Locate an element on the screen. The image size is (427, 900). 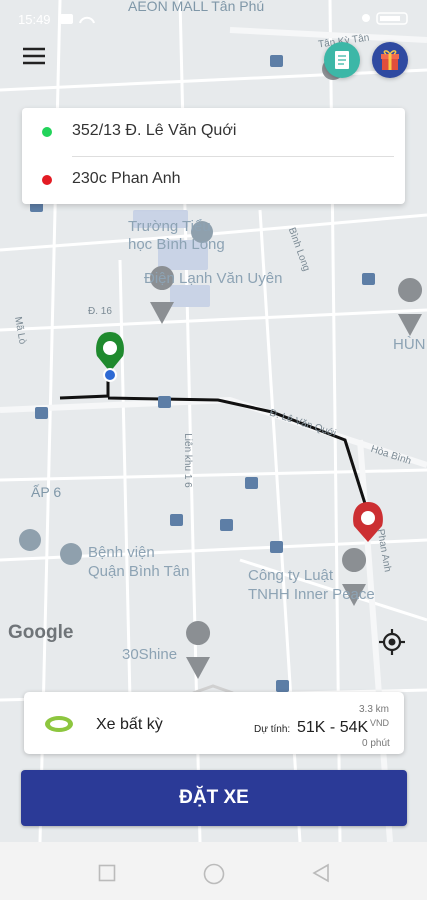
route-search-card: 352/13 Đ. Lê Văn Quới 230c Phan Anh is located at coordinates (213, 156).